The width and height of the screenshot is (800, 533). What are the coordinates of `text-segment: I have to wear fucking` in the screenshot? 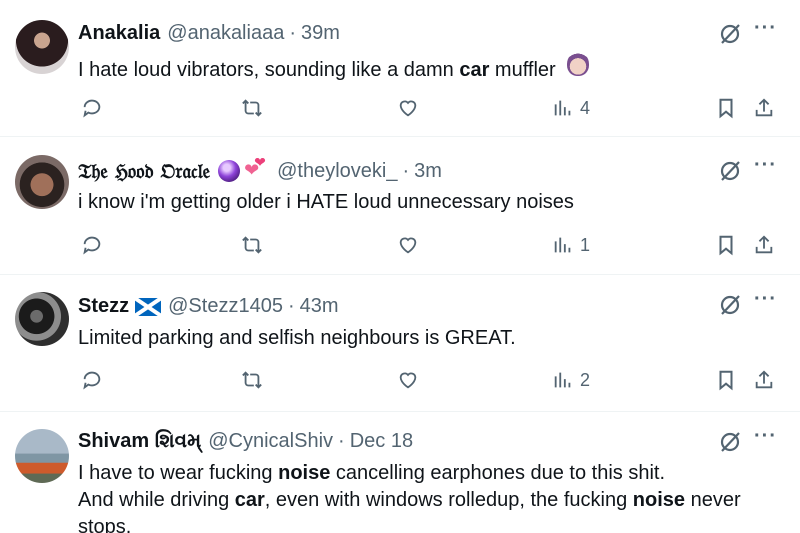 It's located at (178, 473).